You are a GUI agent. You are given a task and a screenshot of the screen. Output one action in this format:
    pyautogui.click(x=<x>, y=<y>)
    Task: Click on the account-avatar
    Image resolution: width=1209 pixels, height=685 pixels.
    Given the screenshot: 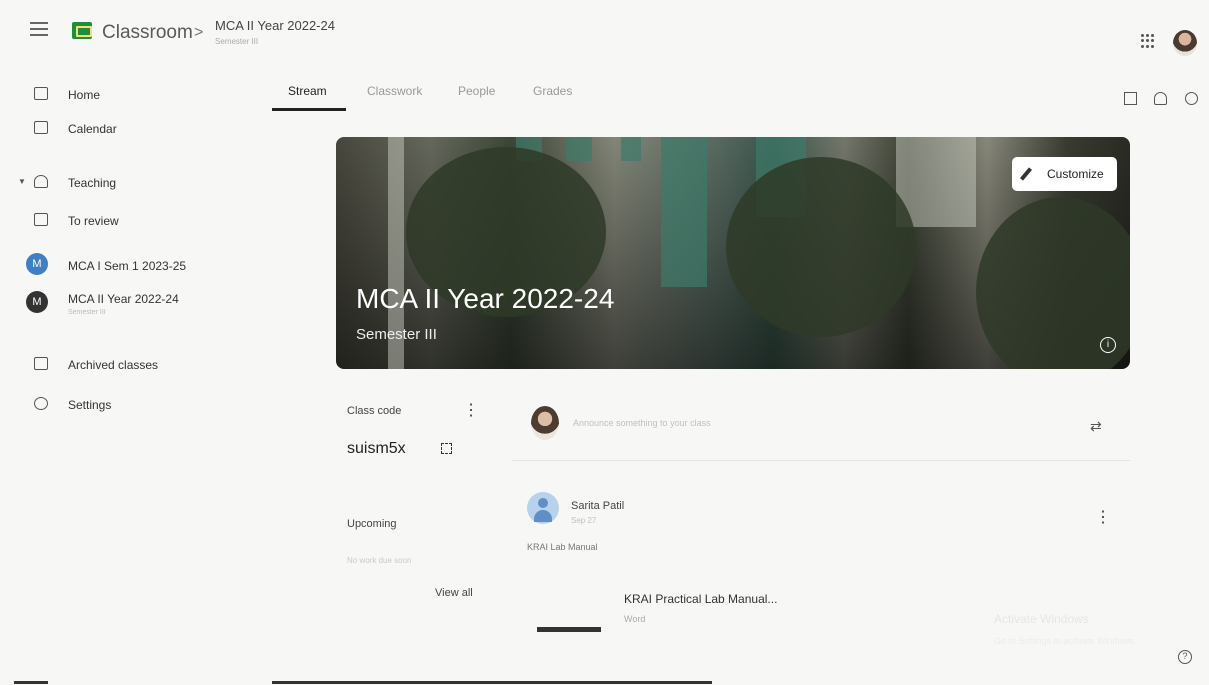 What is the action you would take?
    pyautogui.click(x=1185, y=43)
    